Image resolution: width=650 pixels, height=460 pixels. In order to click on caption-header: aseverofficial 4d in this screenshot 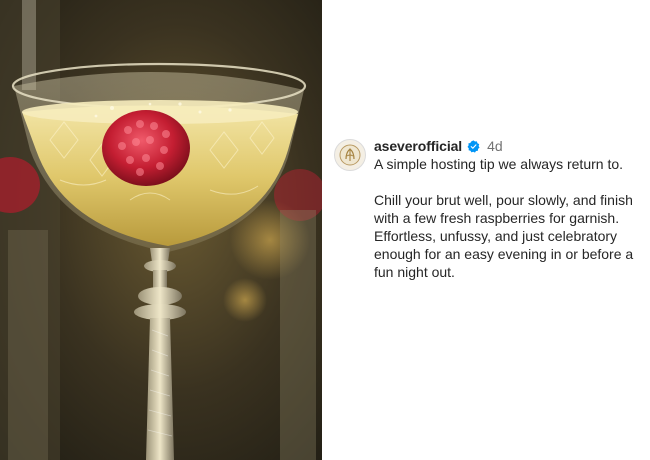, I will do `click(505, 146)`.